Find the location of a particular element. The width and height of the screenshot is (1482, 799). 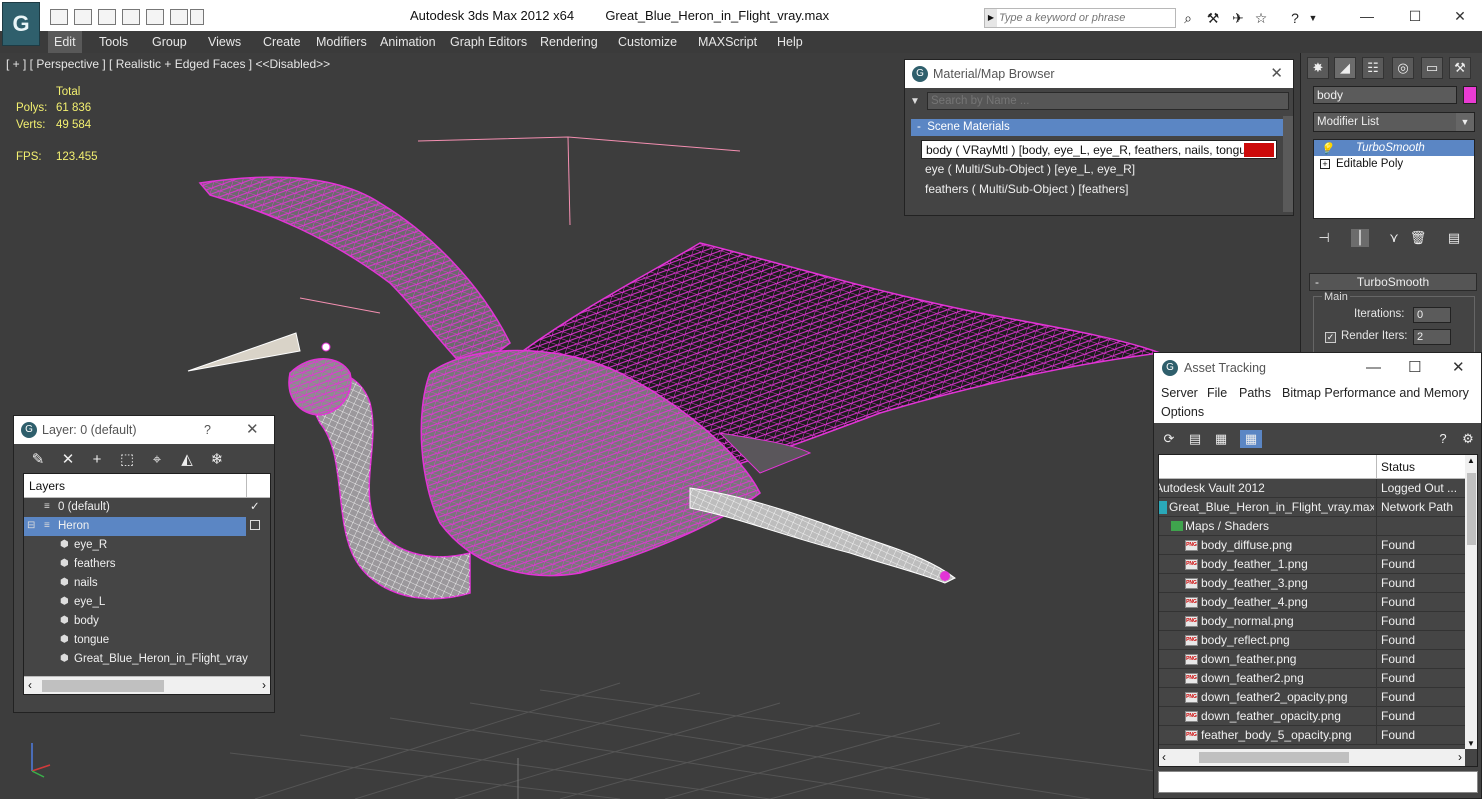

minimize-button: — is located at coordinates (1373, 368).